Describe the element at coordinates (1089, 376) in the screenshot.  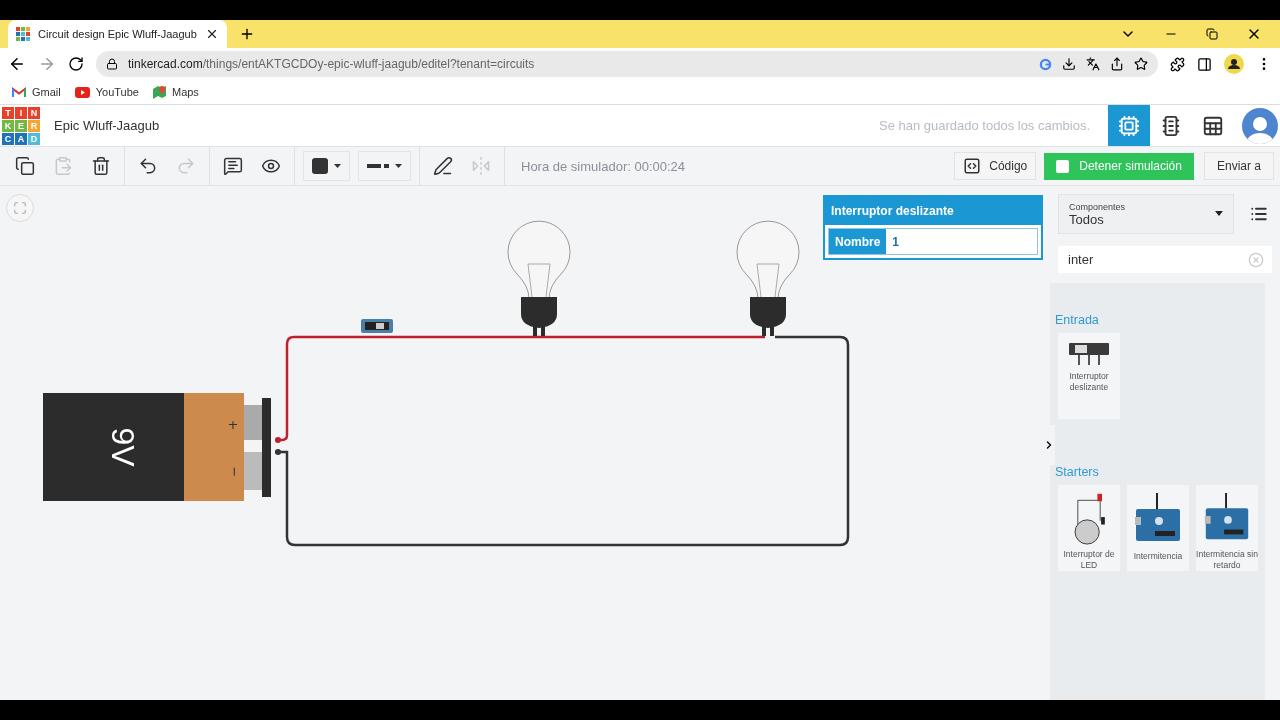
I see `component-card: Interruptor deslizante` at that location.